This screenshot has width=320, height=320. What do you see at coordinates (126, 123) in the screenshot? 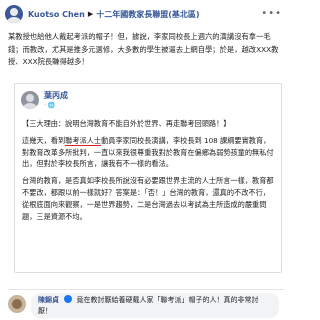
I see `shared-paragraph-1: 【三大理由：說明台灣教育不能自外於世界、再走聯考回頭路！】` at bounding box center [126, 123].